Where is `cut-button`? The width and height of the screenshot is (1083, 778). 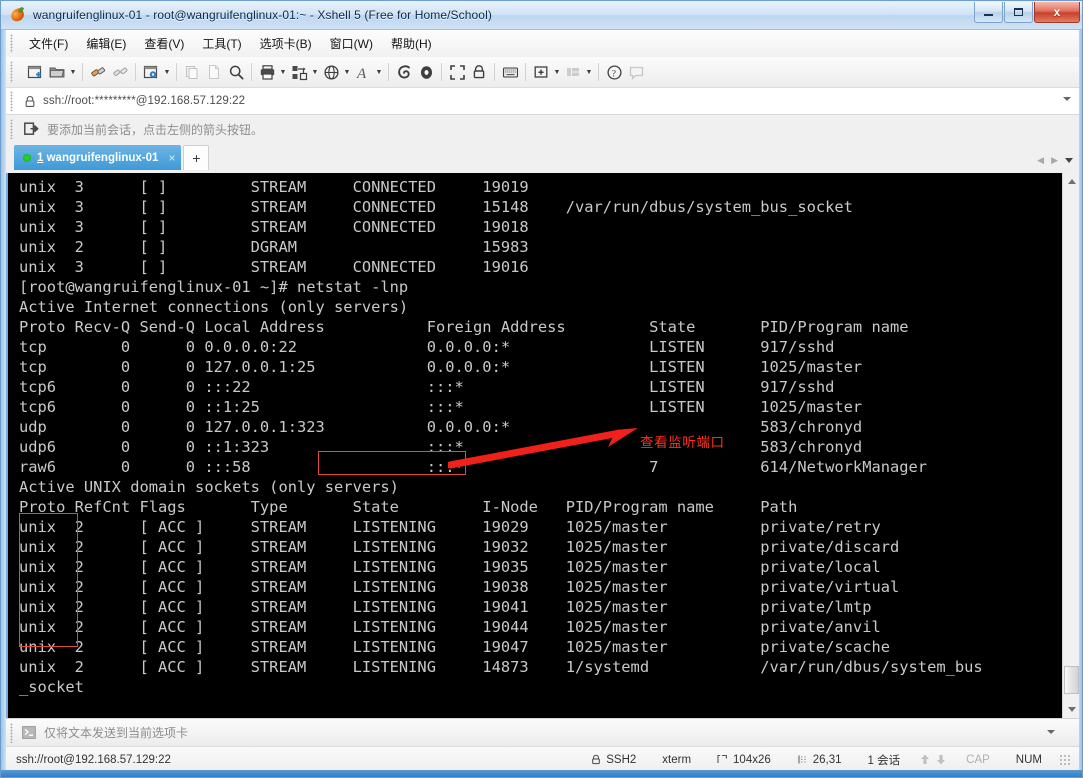
cut-button is located at coordinates (192, 72).